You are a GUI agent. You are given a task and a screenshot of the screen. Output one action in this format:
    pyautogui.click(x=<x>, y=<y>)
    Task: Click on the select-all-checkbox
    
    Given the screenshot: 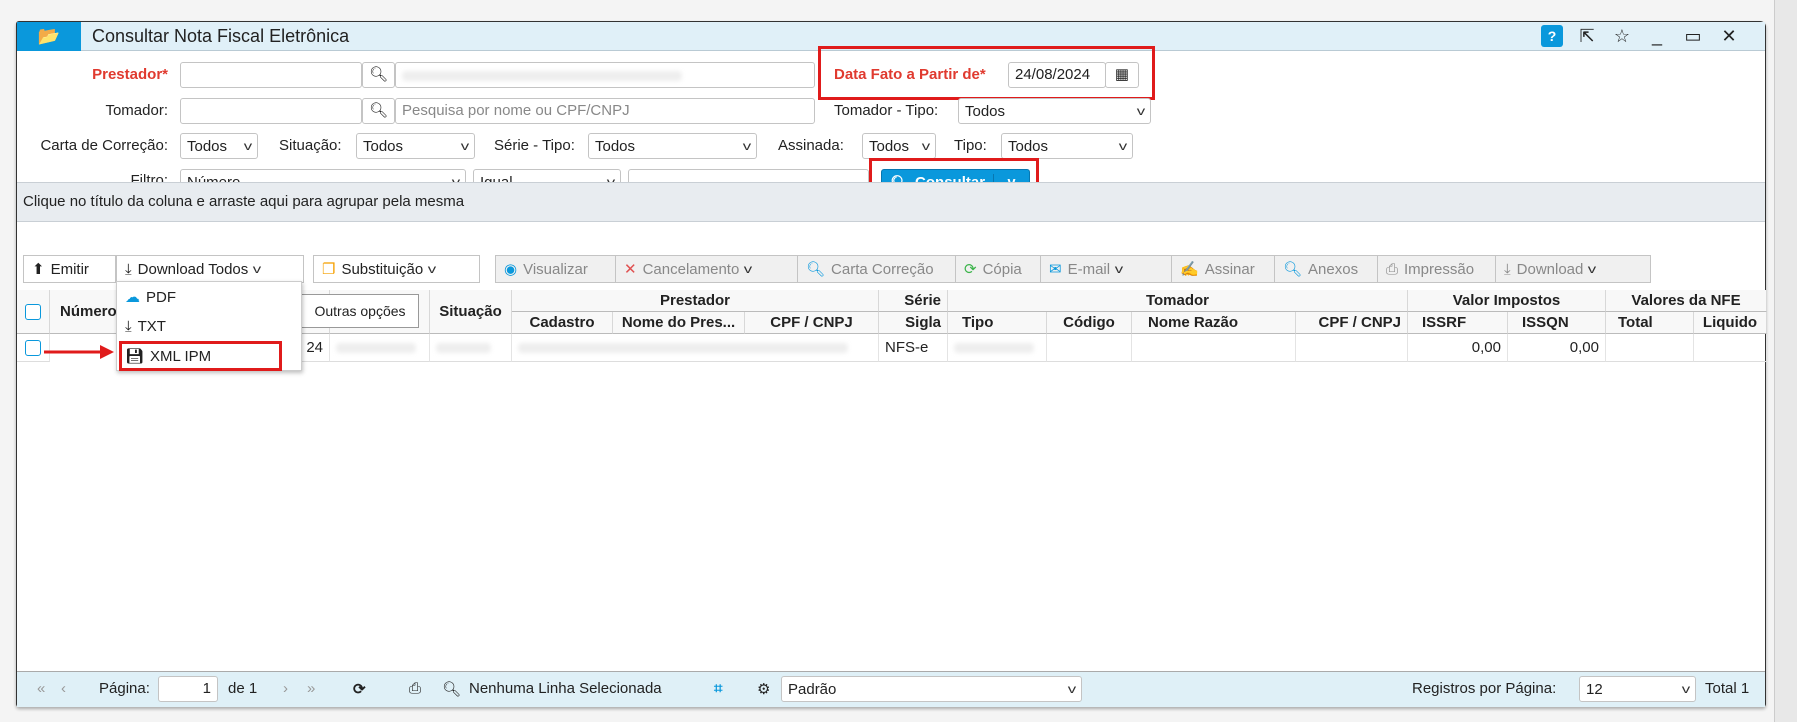 What is the action you would take?
    pyautogui.click(x=33, y=311)
    